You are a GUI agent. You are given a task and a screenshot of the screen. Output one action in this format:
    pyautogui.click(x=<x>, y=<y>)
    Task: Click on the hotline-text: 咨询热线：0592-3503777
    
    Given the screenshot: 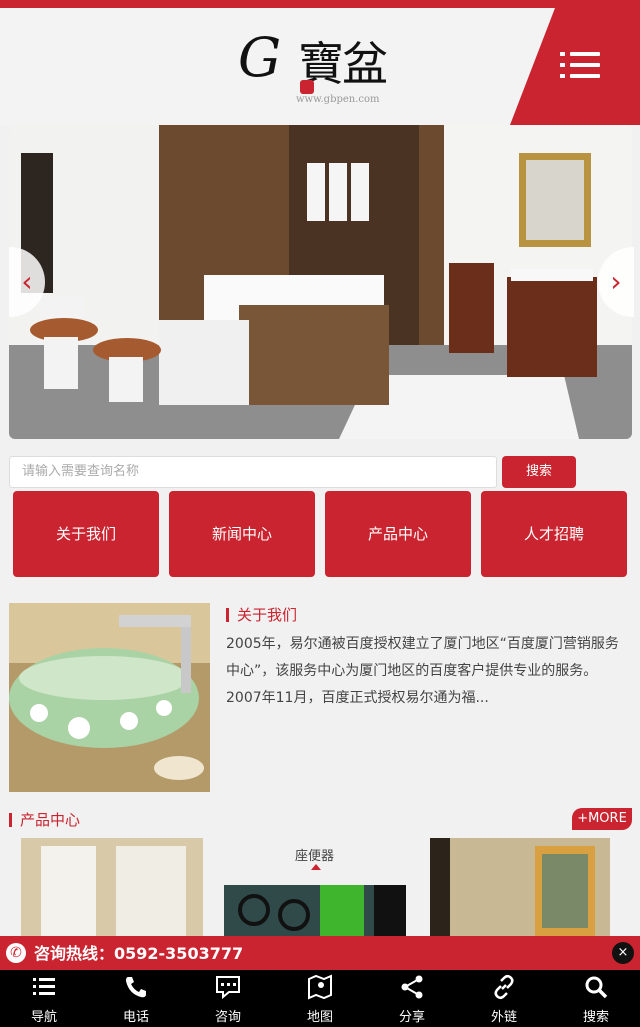 What is the action you would take?
    pyautogui.click(x=139, y=953)
    